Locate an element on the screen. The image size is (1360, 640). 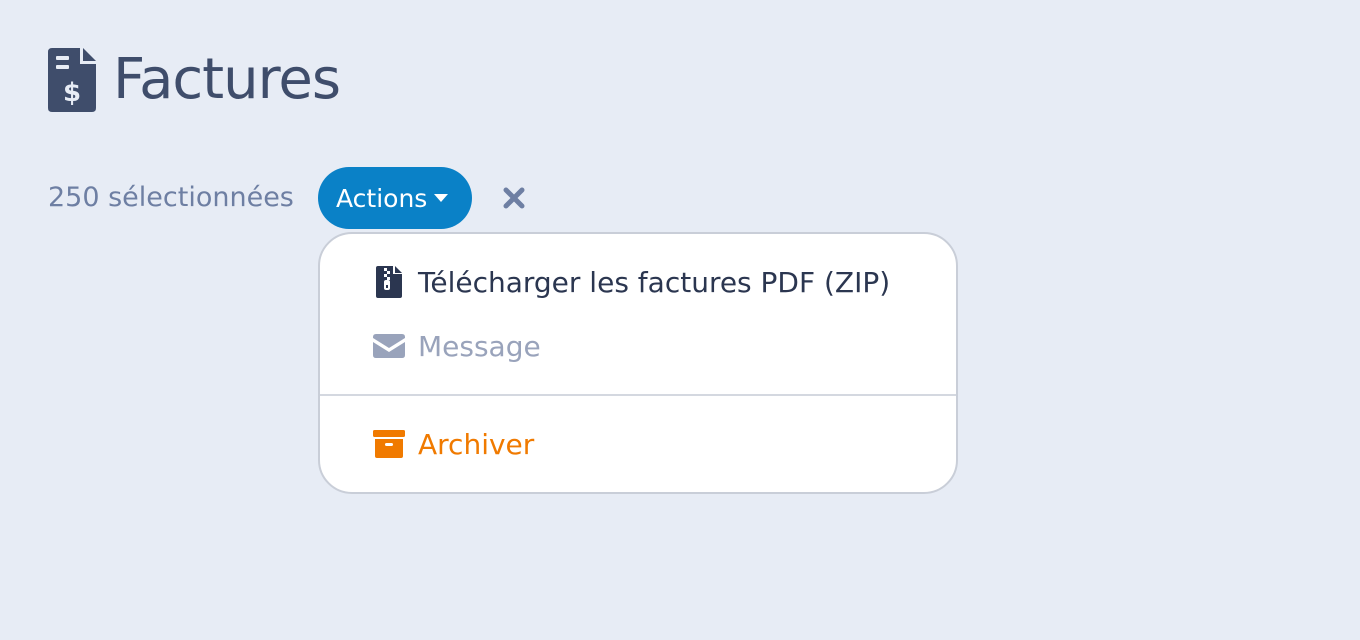
envelope-icon is located at coordinates (389, 346).